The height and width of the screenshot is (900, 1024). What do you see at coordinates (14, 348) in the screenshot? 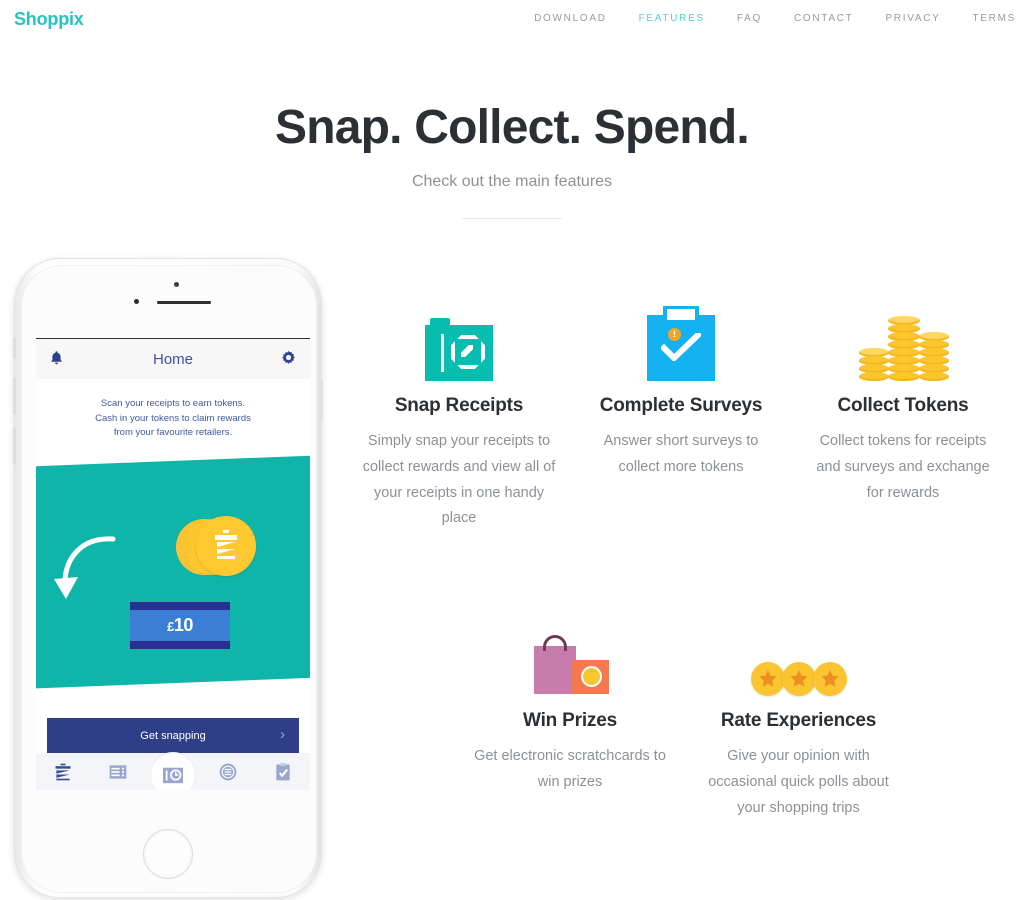
I see `phone-silent-switch` at bounding box center [14, 348].